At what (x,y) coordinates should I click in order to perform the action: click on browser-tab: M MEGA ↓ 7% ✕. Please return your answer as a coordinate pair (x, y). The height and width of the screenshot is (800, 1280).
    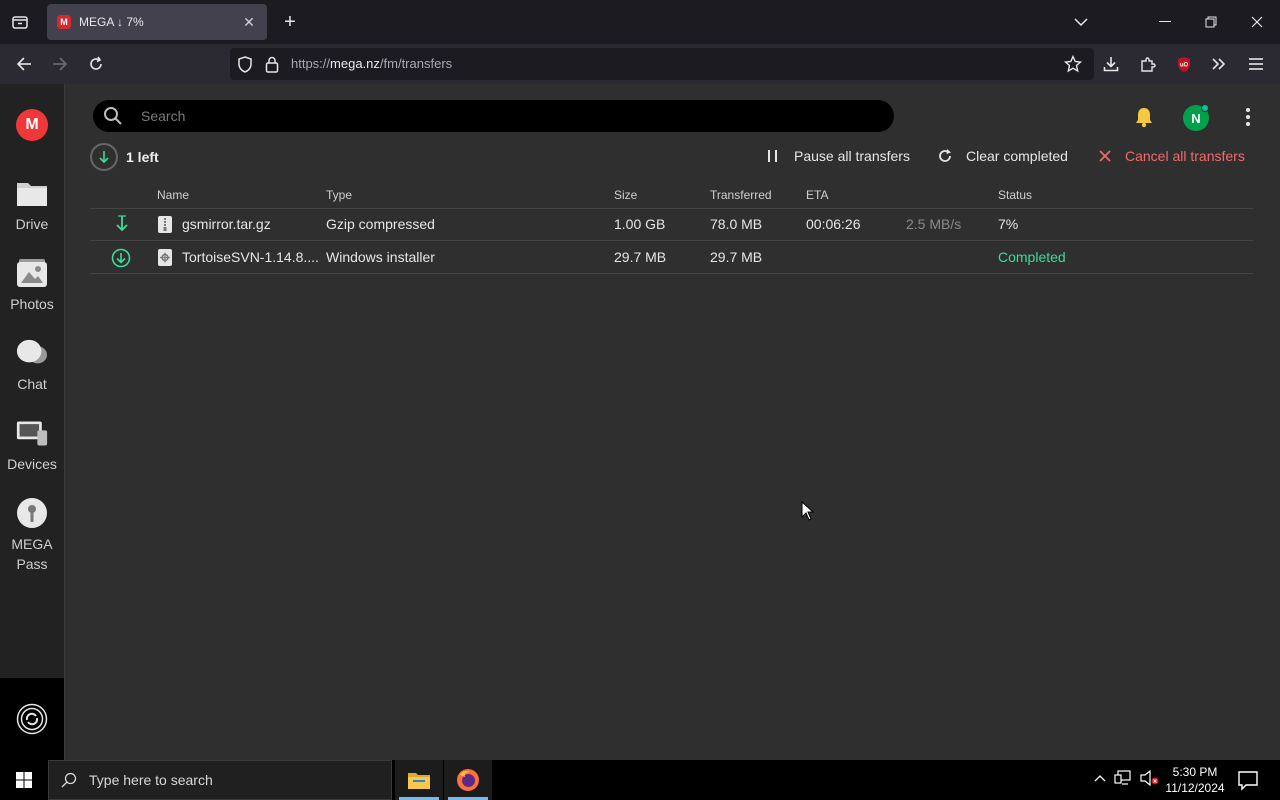
    Looking at the image, I should click on (157, 22).